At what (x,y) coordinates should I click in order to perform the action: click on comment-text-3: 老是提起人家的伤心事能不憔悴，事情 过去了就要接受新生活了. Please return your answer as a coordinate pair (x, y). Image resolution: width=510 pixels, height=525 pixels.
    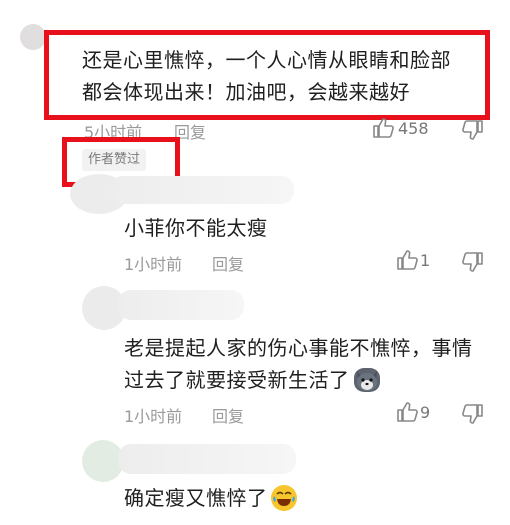
    Looking at the image, I should click on (314, 364).